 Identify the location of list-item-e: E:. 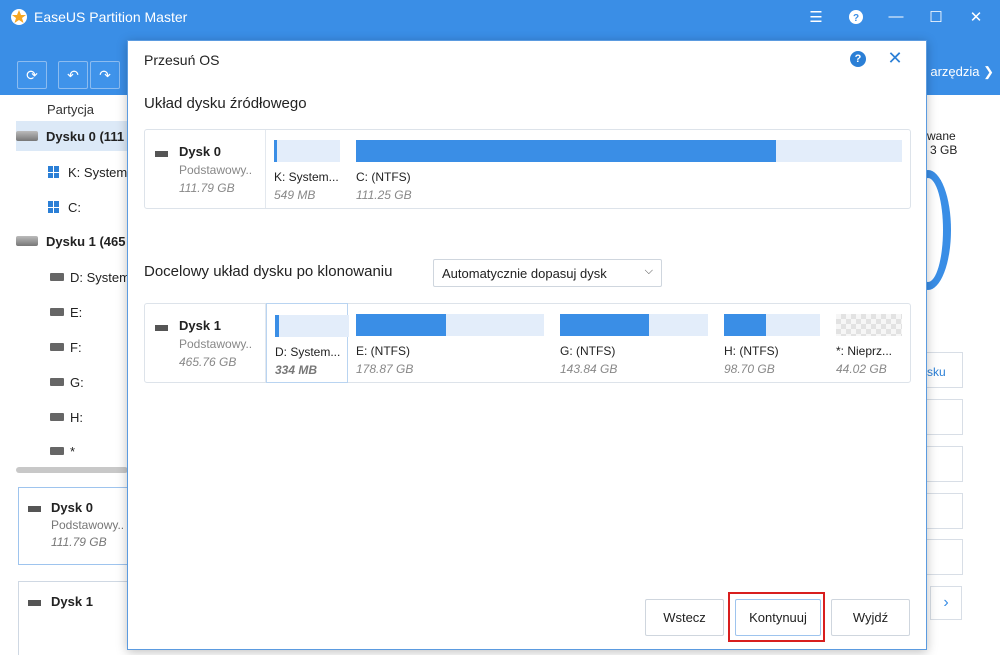
(72, 312).